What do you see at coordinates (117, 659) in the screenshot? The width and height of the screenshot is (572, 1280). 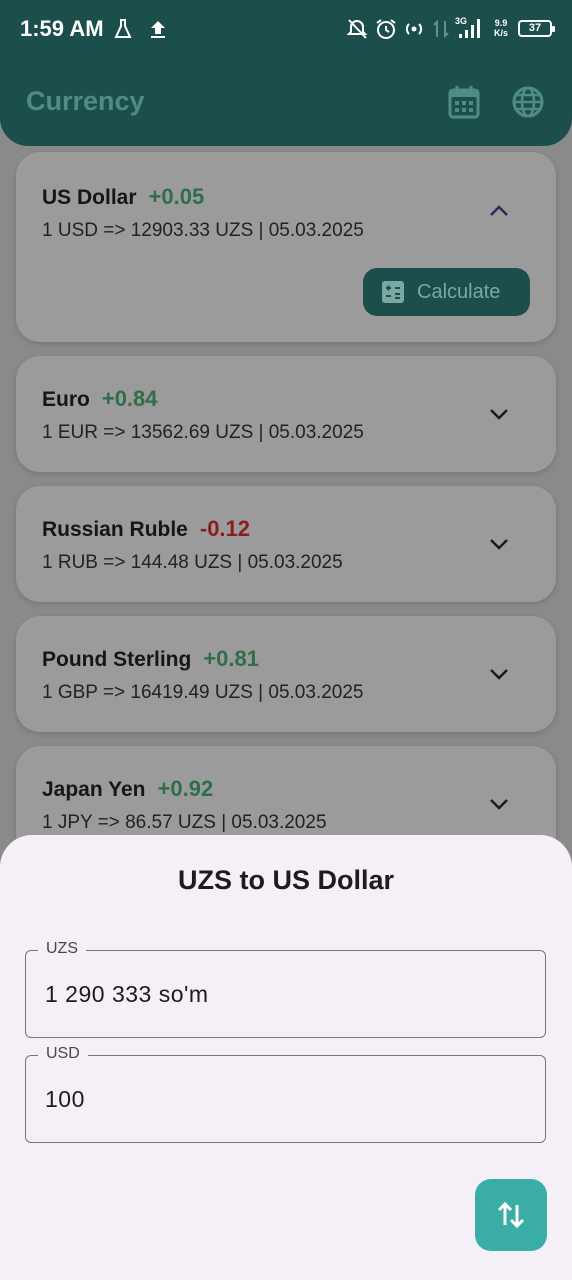 I see `currency-name: Pound Sterling` at bounding box center [117, 659].